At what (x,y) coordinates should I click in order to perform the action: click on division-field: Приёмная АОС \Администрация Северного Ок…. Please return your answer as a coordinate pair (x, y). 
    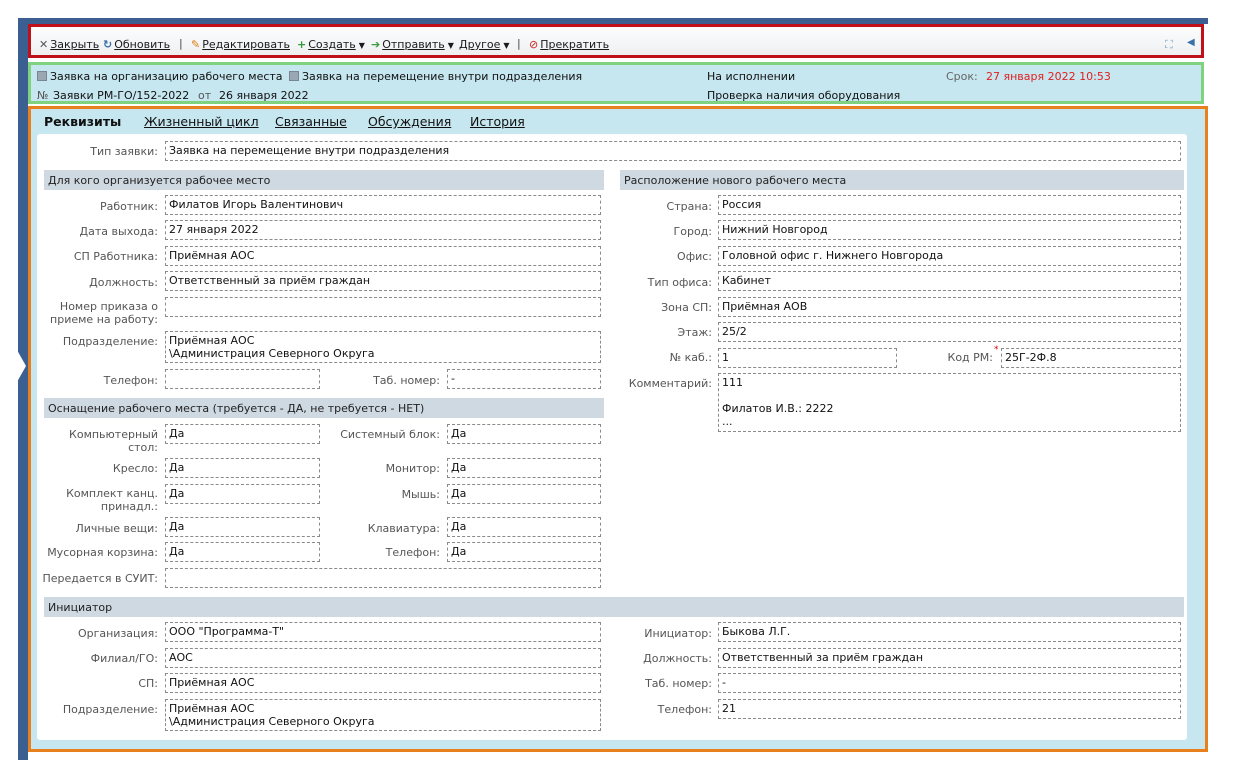
    Looking at the image, I should click on (383, 347).